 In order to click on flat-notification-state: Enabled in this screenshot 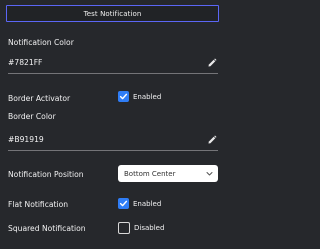, I will do `click(147, 203)`.